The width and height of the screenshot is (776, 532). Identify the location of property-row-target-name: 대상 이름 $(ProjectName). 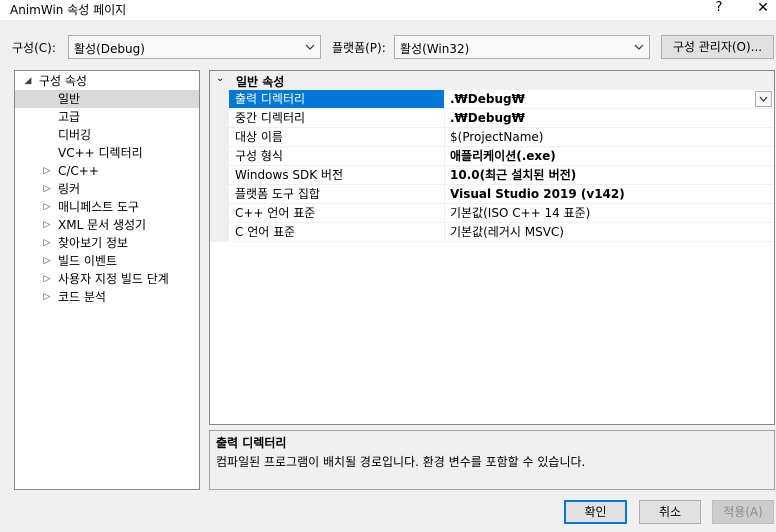
(492, 137).